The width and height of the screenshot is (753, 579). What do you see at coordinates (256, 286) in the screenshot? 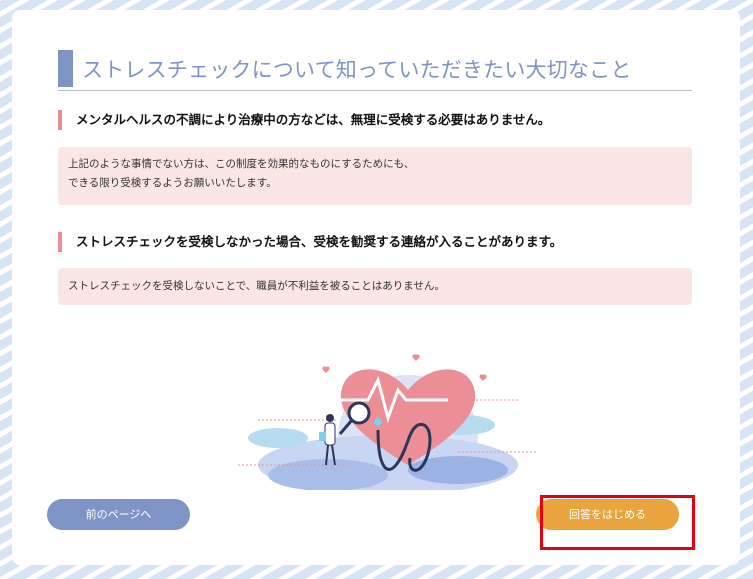
I see `note-line: ストレスチェックを受検しないことで、職員が不利益を被ることはありません。` at bounding box center [256, 286].